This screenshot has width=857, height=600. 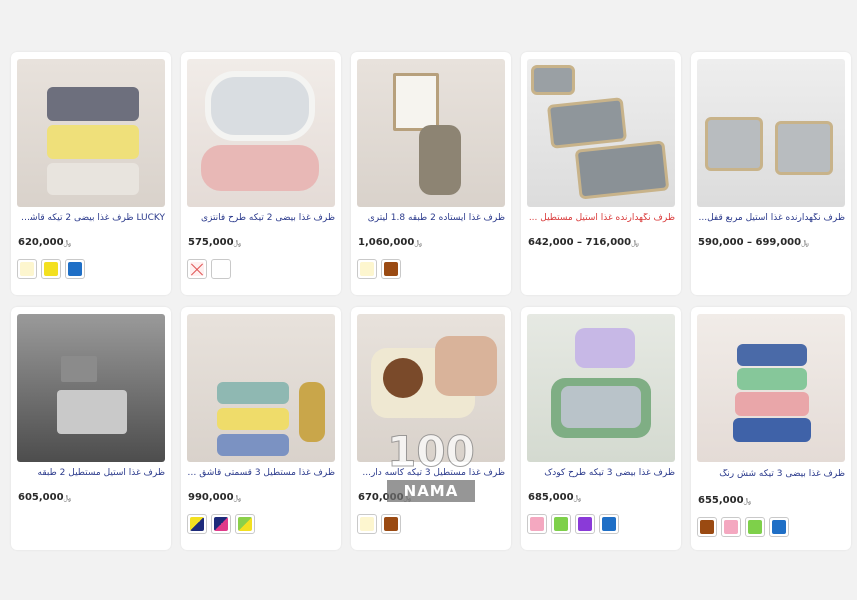 What do you see at coordinates (45, 497) in the screenshot?
I see `product-price: ﷼605,000` at bounding box center [45, 497].